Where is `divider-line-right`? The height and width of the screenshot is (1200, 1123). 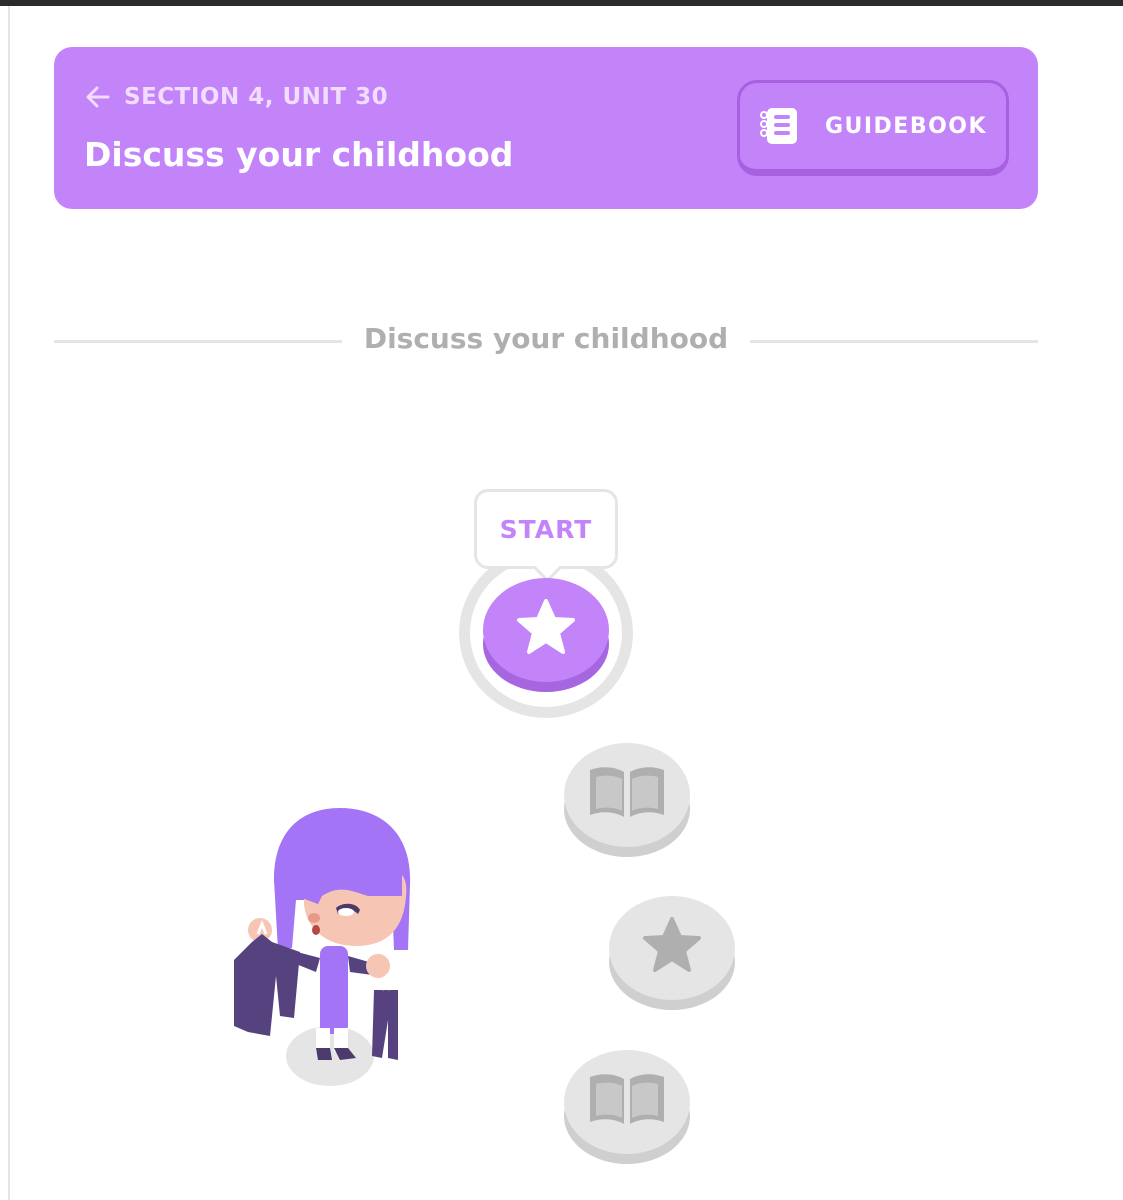 divider-line-right is located at coordinates (894, 341).